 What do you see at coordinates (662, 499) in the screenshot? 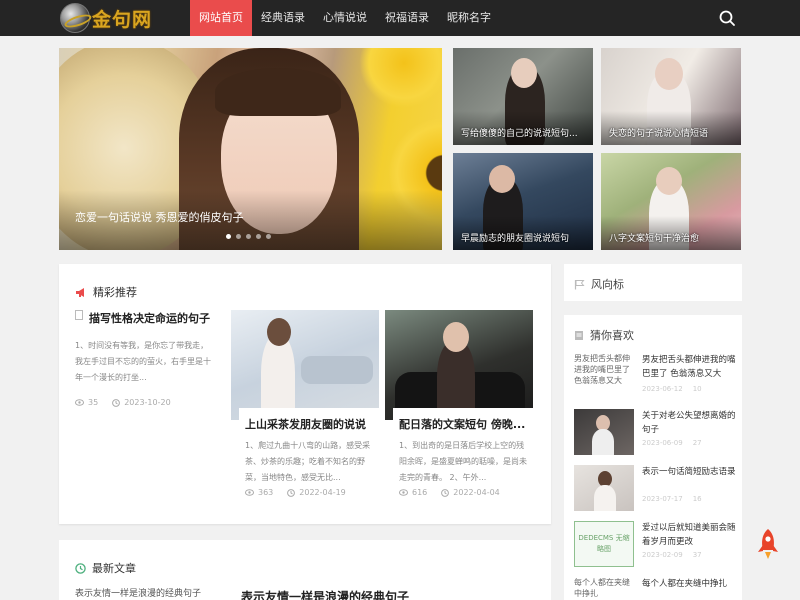
I see `like-item-date: 2023-07-17` at bounding box center [662, 499].